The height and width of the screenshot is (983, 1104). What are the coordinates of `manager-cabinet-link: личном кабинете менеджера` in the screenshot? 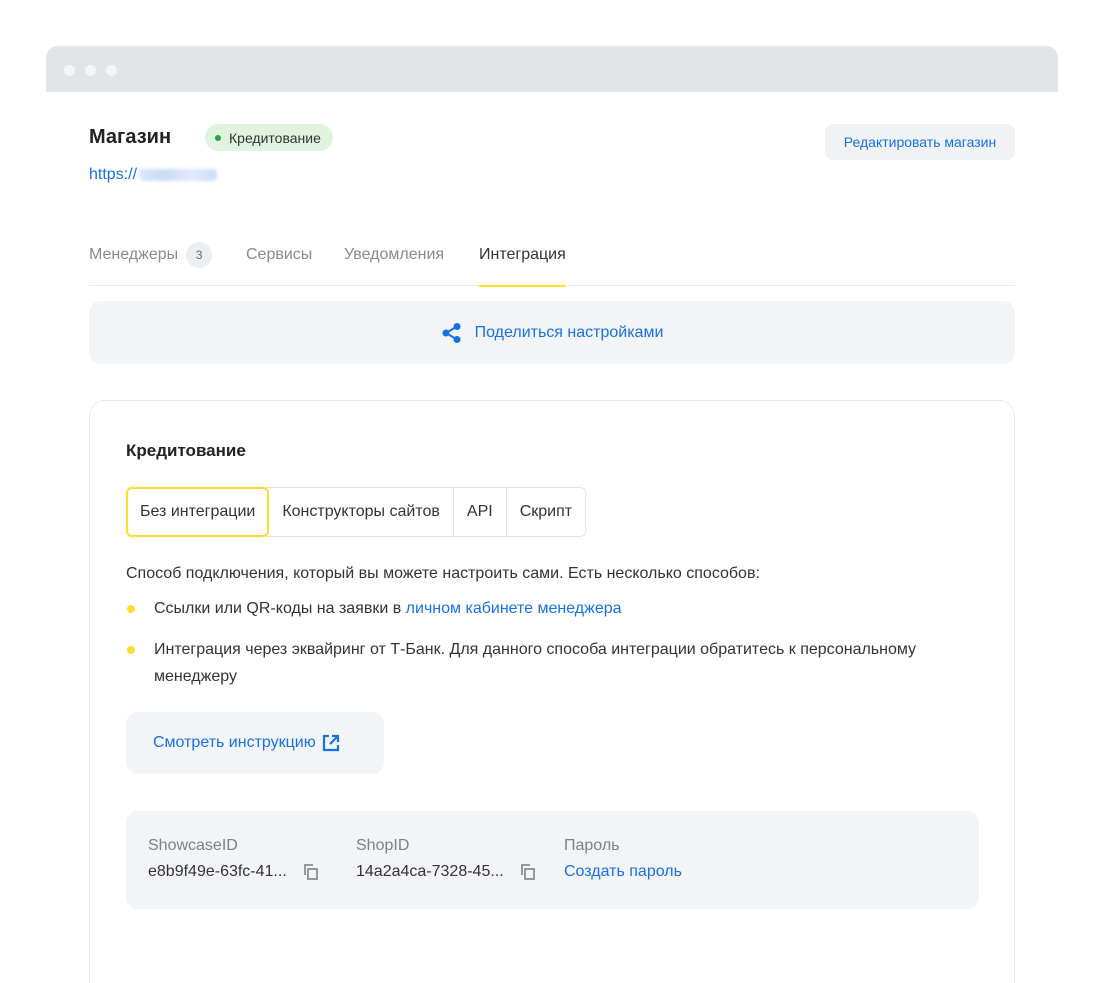 It's located at (514, 608).